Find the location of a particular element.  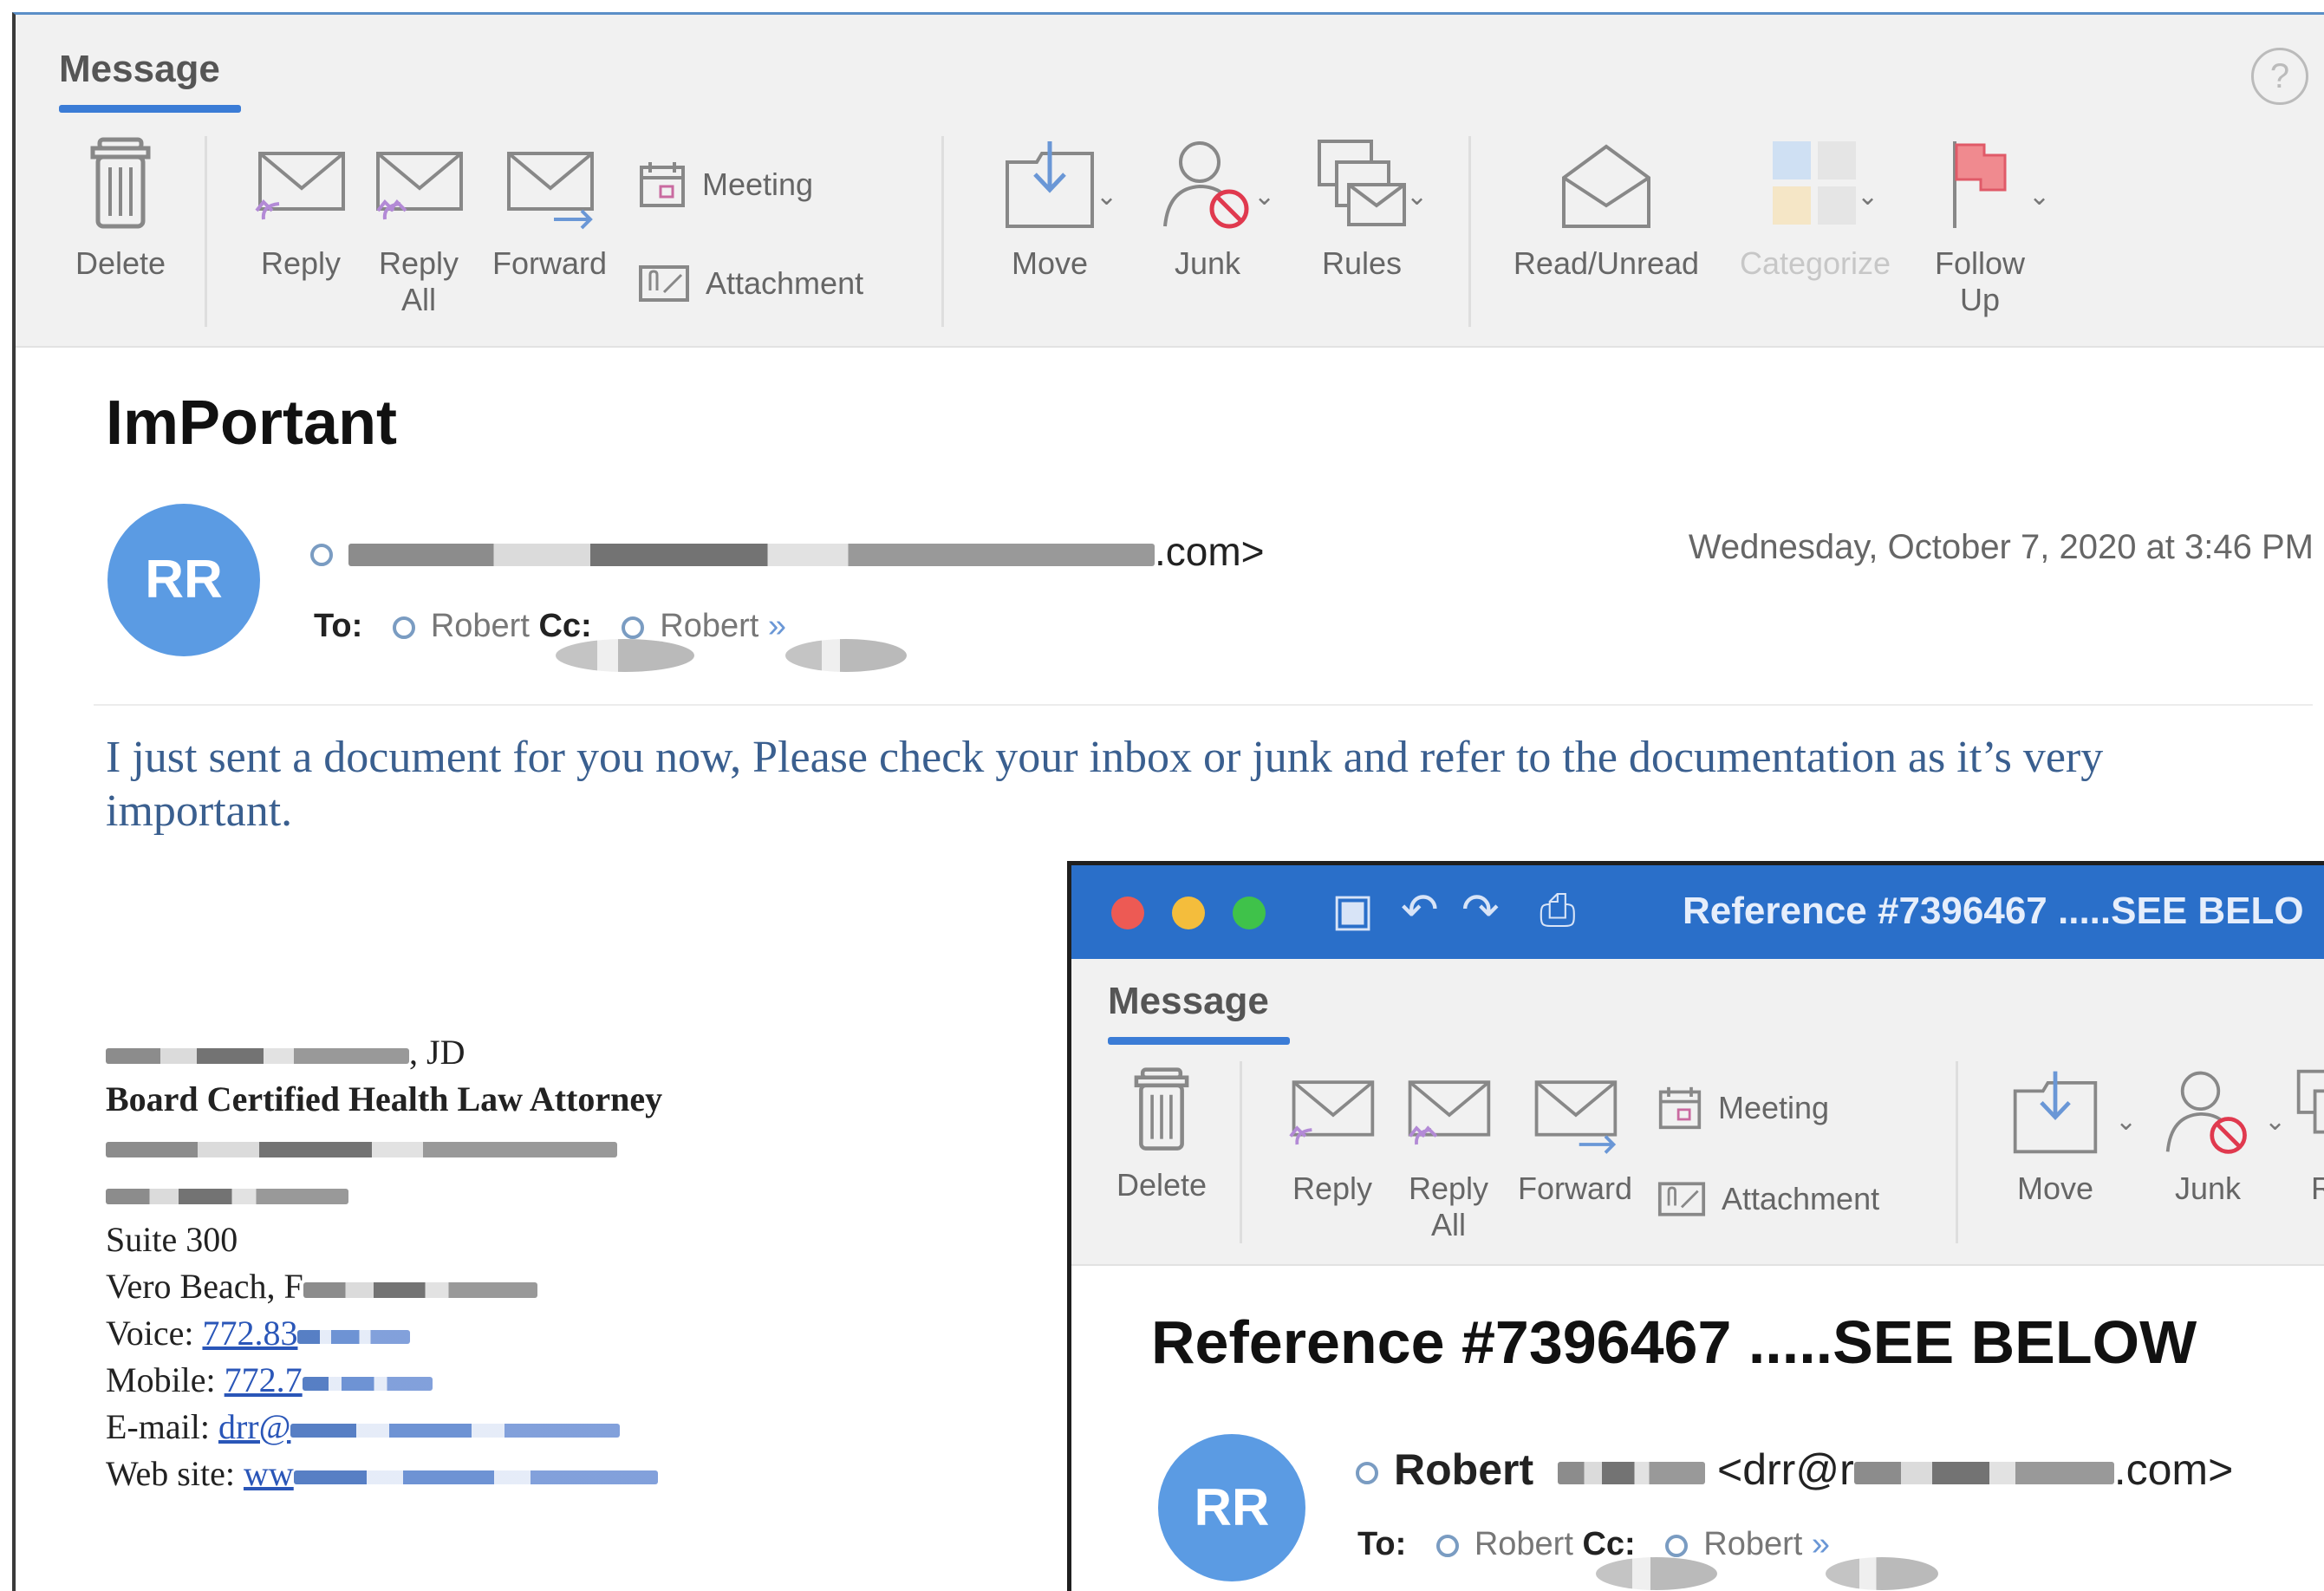

website-link: ww is located at coordinates (269, 1473).